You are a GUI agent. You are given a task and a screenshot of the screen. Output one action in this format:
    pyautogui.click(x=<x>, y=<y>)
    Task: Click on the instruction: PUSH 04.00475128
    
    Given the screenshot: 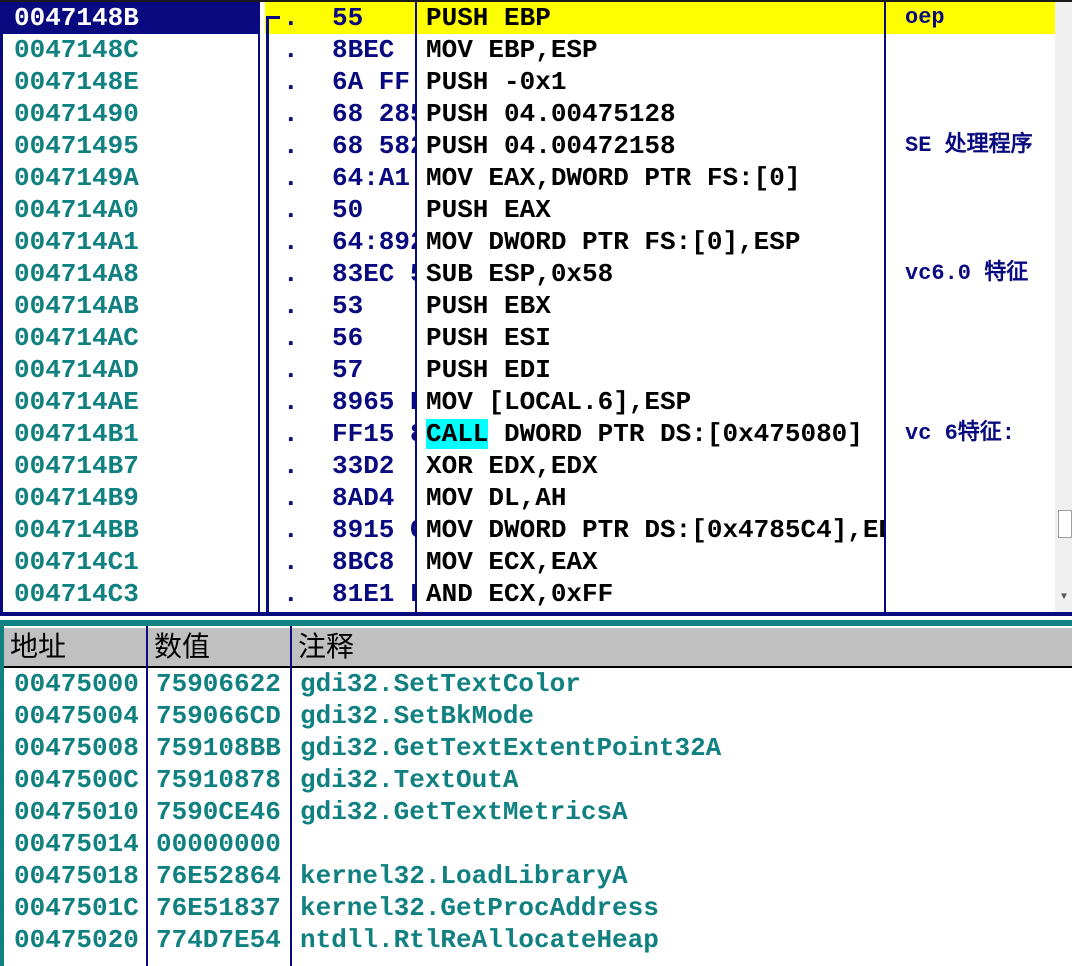 What is the action you would take?
    pyautogui.click(x=655, y=114)
    